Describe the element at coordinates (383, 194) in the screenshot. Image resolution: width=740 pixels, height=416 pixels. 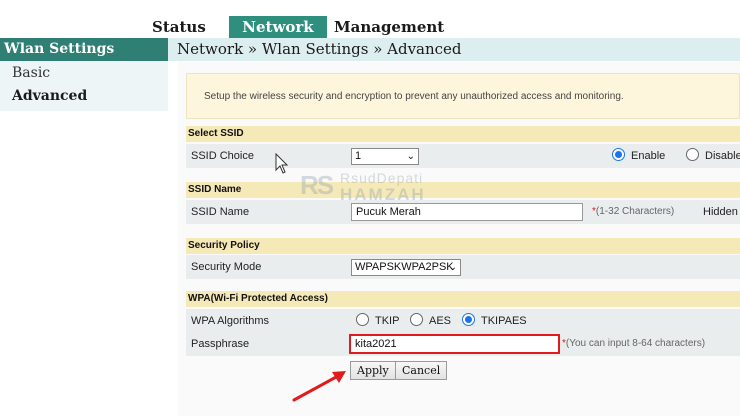
I see `watermark-line2: HAMZAH` at that location.